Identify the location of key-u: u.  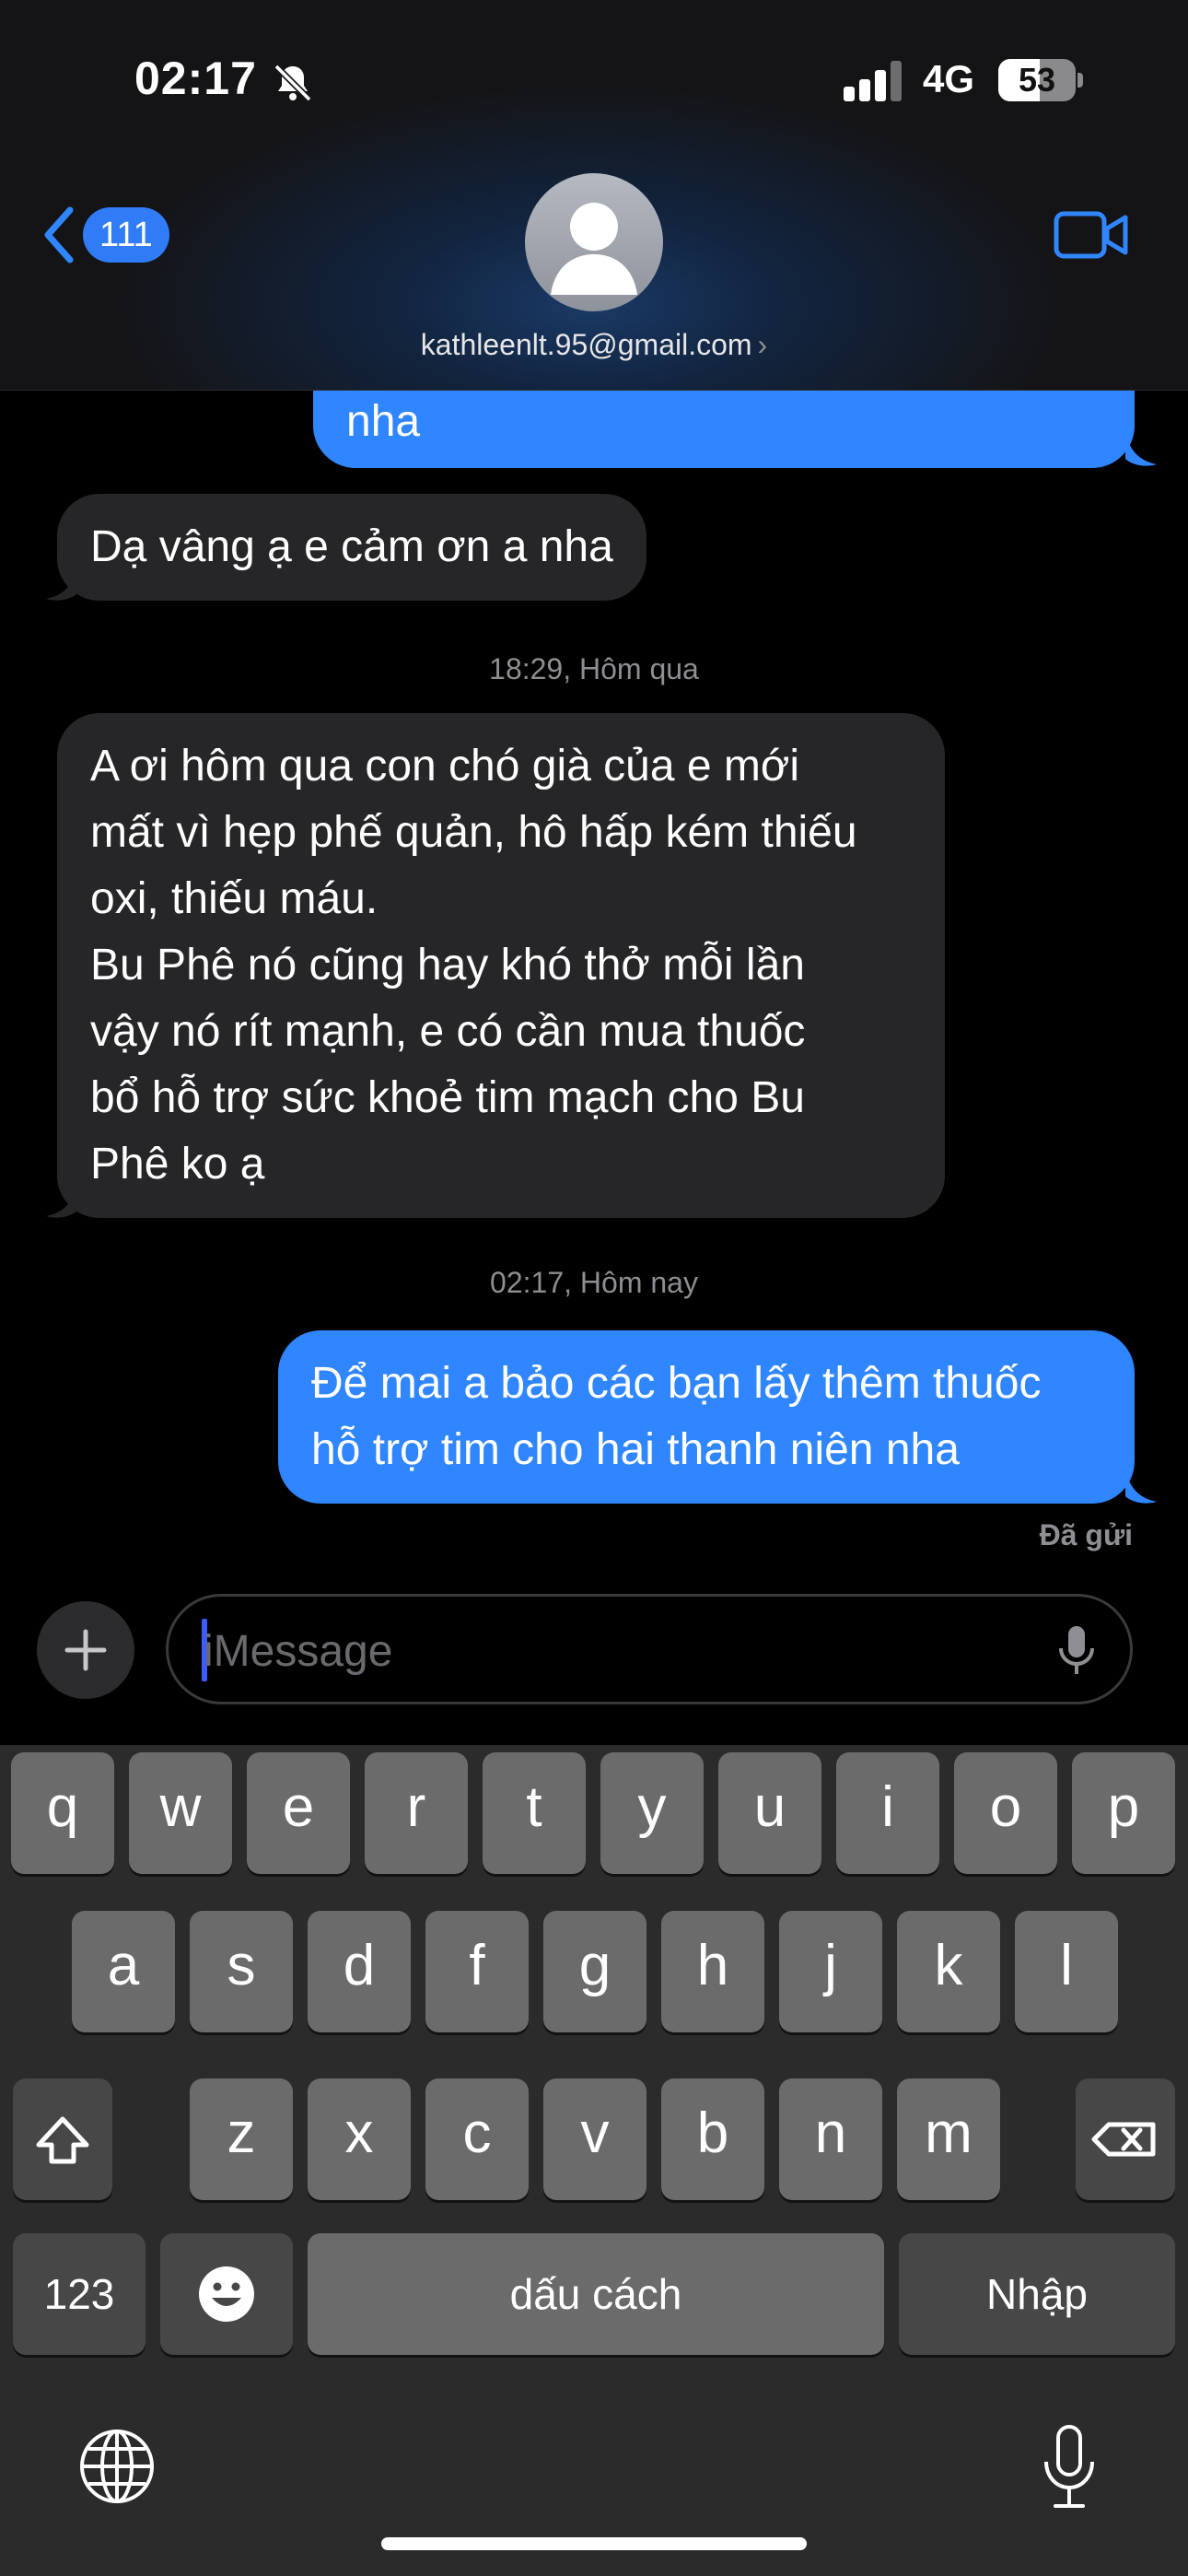
(770, 1813).